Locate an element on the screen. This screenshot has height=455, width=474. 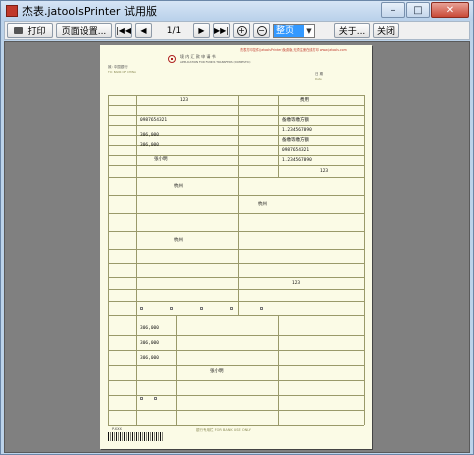
first-page-button: |◀◀ is located at coordinates (123, 30).